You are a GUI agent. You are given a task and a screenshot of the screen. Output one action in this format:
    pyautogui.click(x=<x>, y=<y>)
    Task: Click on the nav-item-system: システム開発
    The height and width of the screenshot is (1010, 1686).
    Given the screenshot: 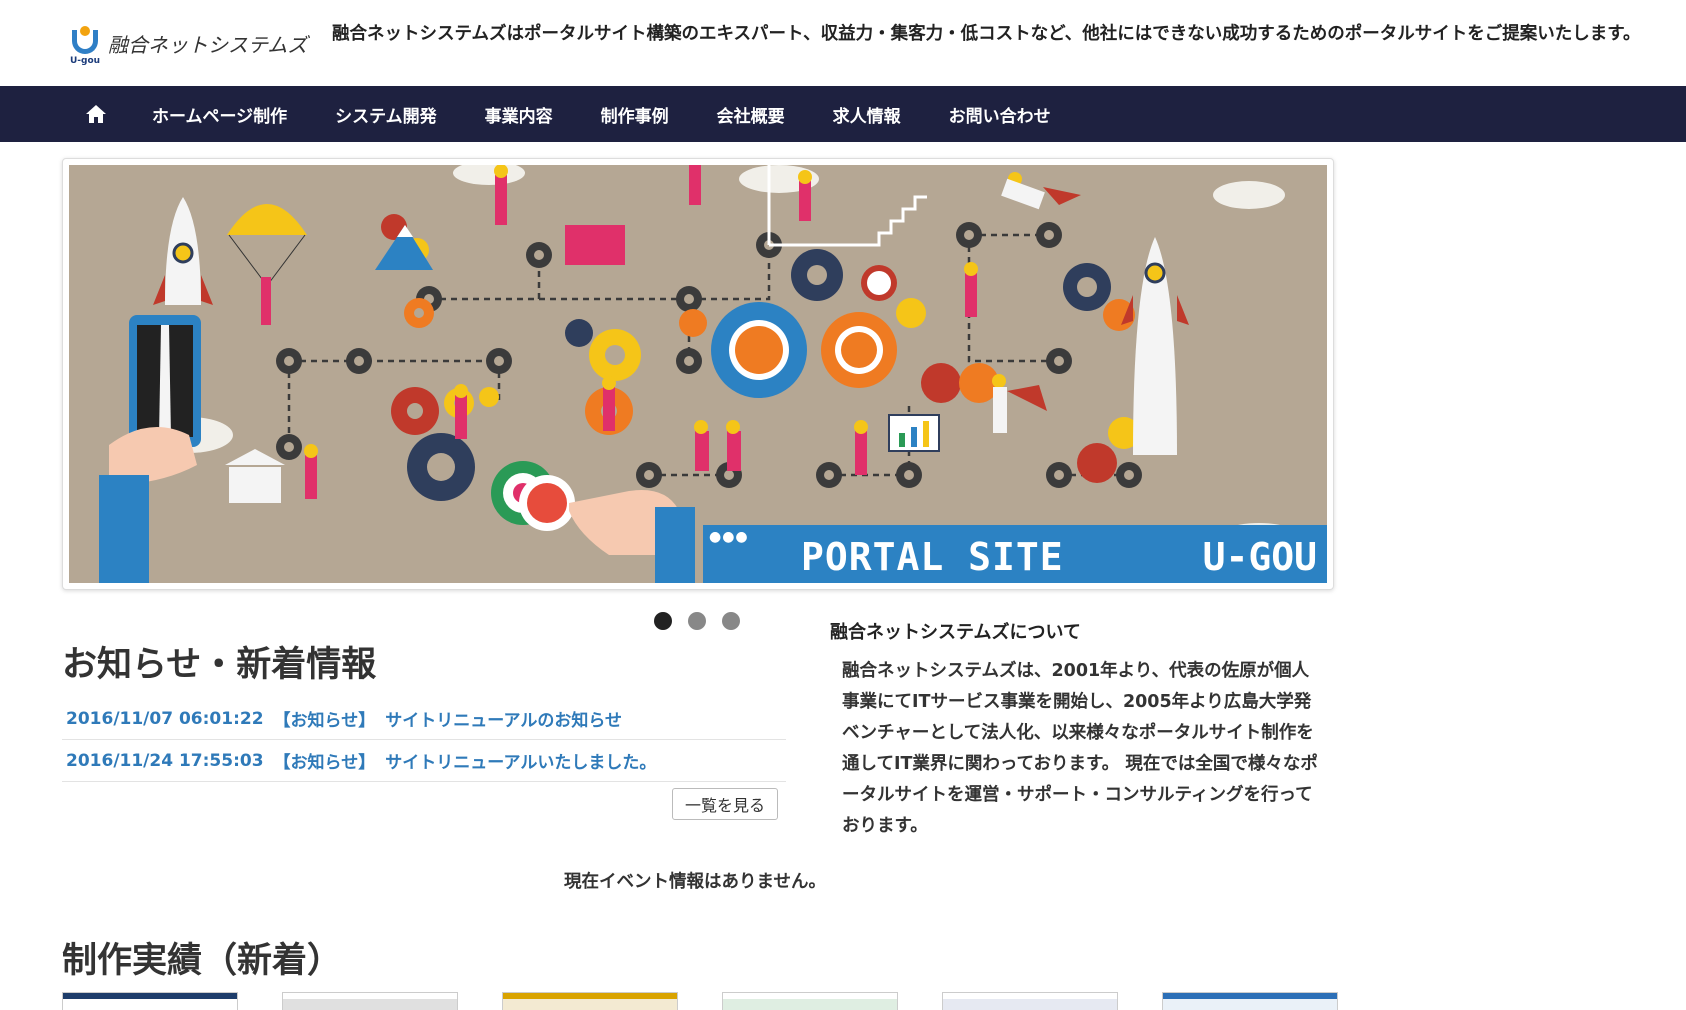 What is the action you would take?
    pyautogui.click(x=386, y=114)
    